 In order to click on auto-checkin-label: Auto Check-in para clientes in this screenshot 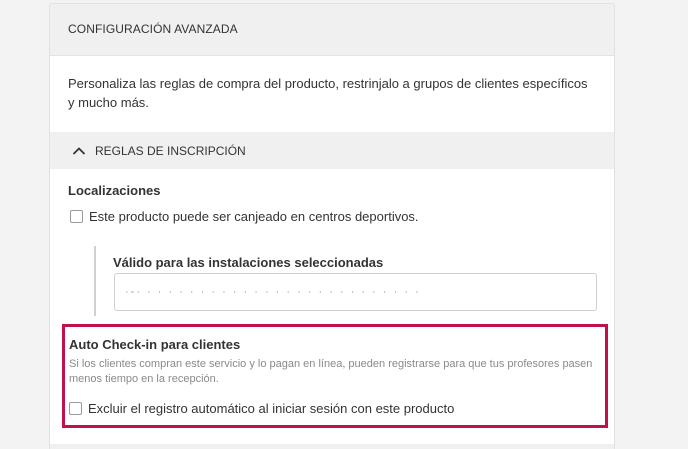, I will do `click(155, 344)`.